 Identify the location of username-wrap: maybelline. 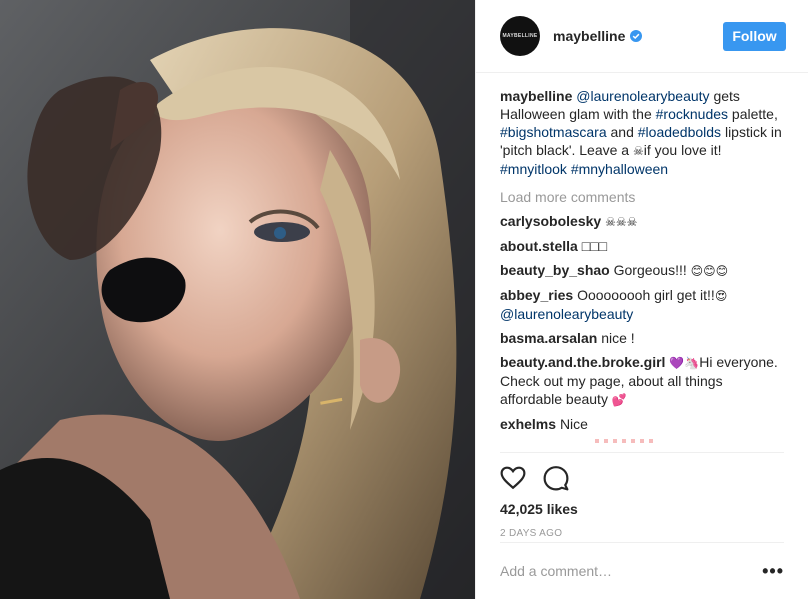
(638, 36).